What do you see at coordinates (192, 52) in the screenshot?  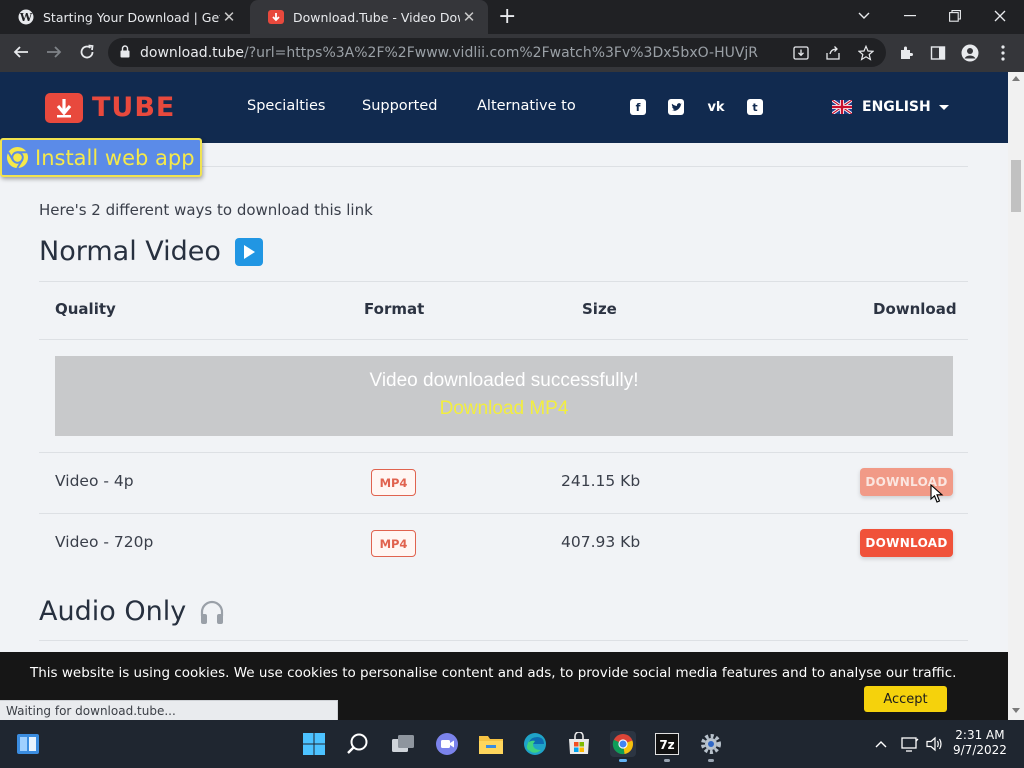 I see `url-host: download.tube` at bounding box center [192, 52].